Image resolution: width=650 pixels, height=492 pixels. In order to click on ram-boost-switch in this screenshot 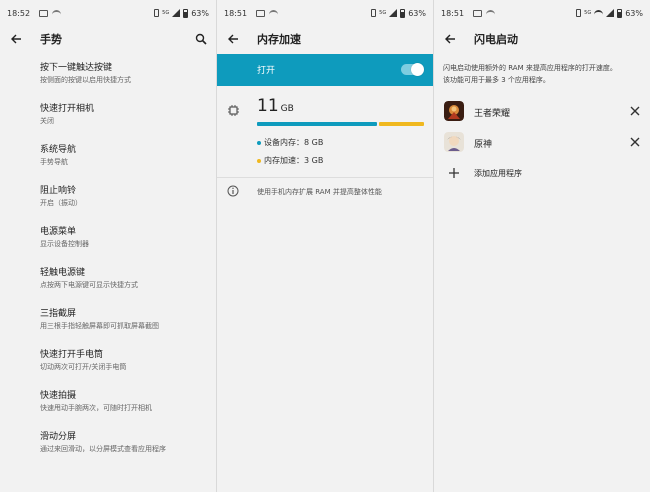, I will do `click(412, 69)`.